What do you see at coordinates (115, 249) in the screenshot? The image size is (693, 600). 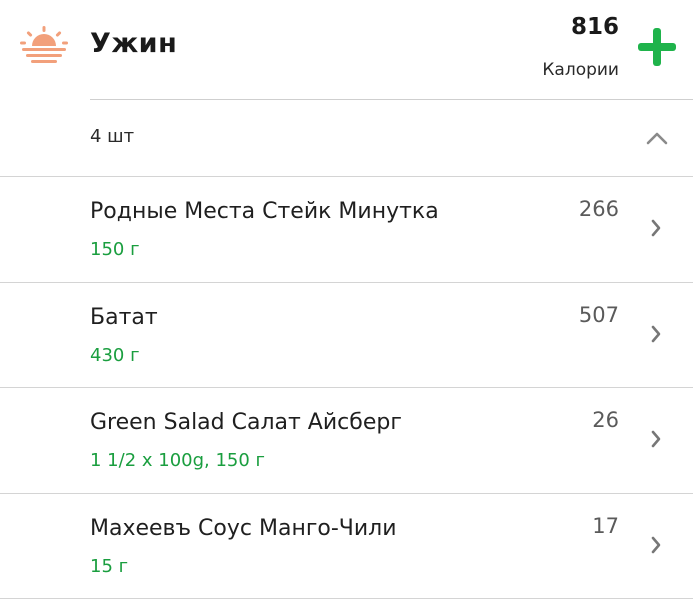 I see `food-portion: 150 г` at bounding box center [115, 249].